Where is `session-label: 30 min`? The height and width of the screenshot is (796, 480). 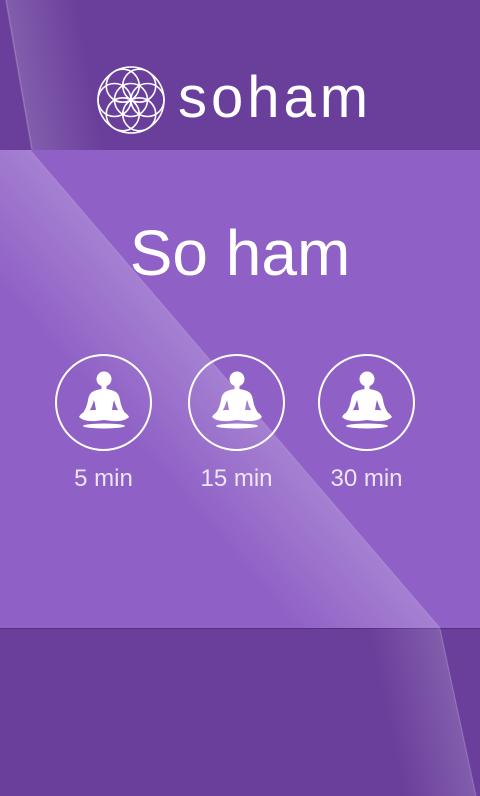 session-label: 30 min is located at coordinates (366, 478).